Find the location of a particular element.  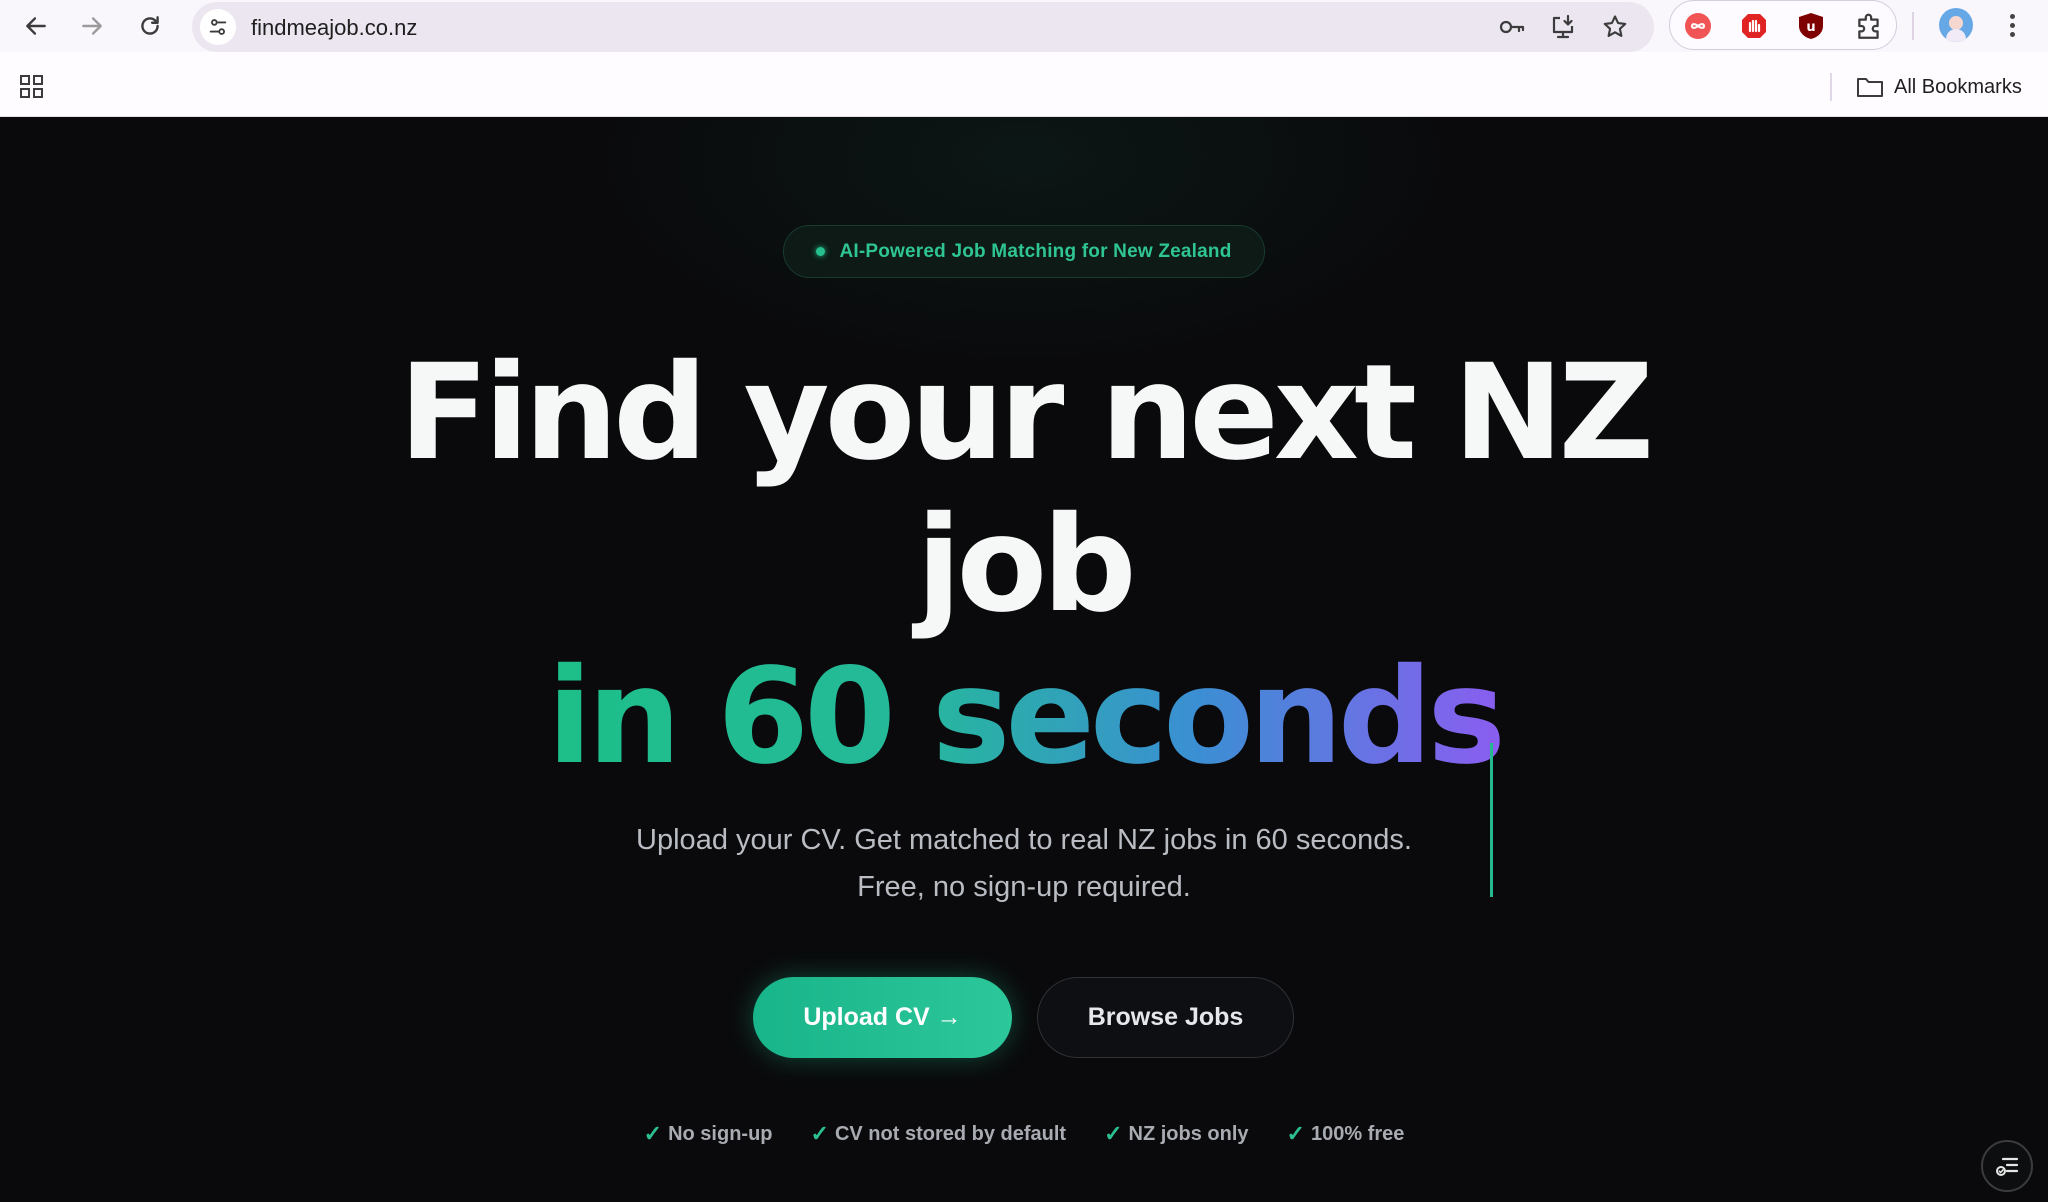

url-text: findmeajob.co.nz is located at coordinates (334, 28).